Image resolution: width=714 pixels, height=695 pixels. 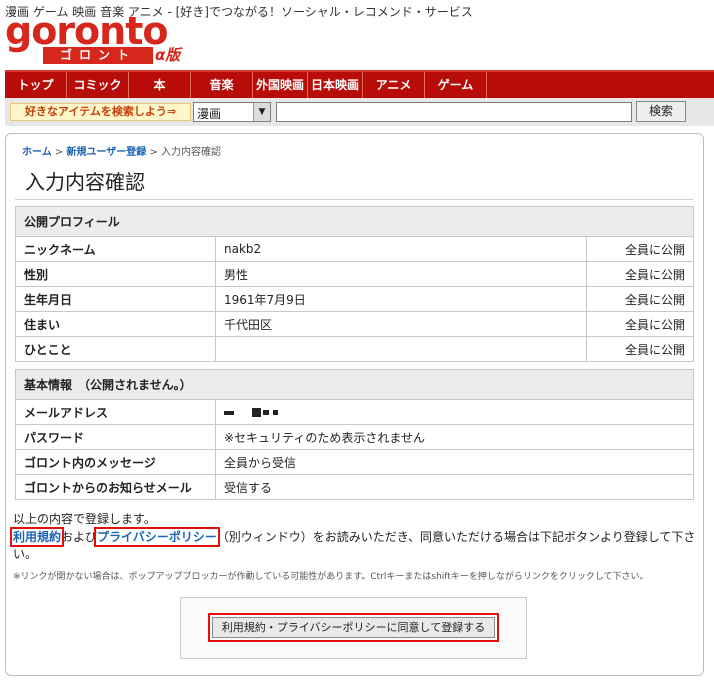 I want to click on table-row: ゴロント内のメッセージ 全員から受信, so click(x=354, y=462).